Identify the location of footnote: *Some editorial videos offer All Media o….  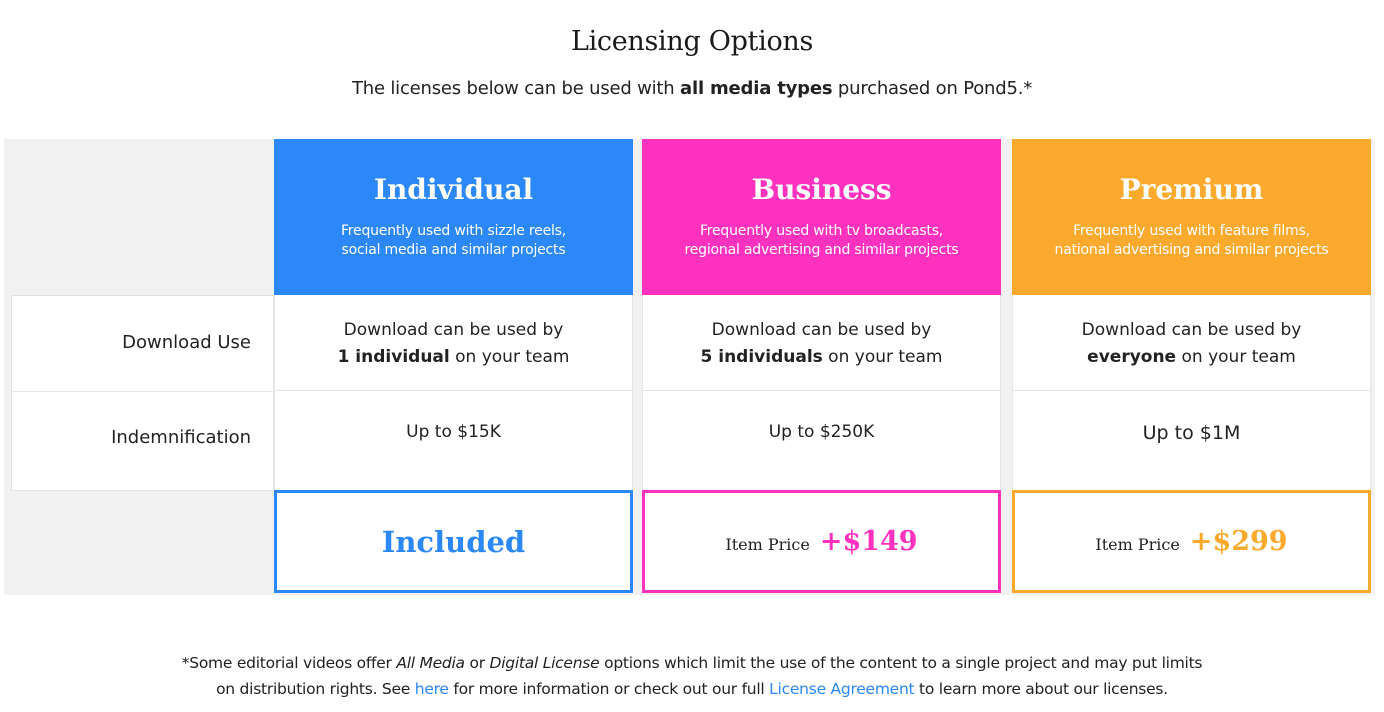
(692, 676).